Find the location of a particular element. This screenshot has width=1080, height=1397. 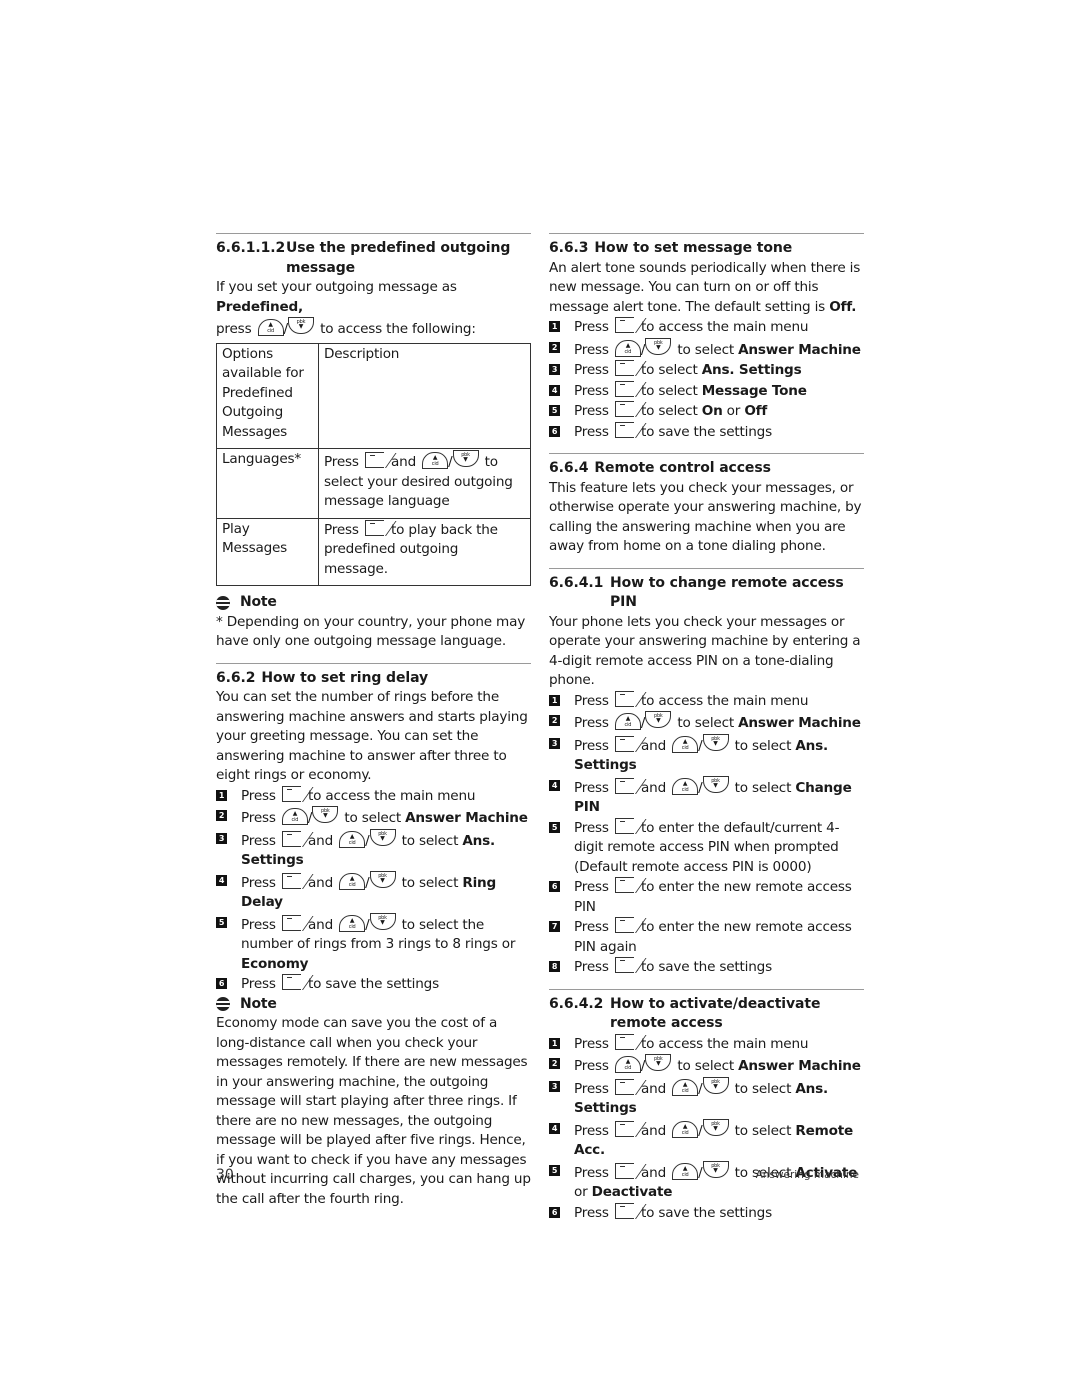

section-heading: 6.6.4 Remote control access is located at coordinates (706, 469).